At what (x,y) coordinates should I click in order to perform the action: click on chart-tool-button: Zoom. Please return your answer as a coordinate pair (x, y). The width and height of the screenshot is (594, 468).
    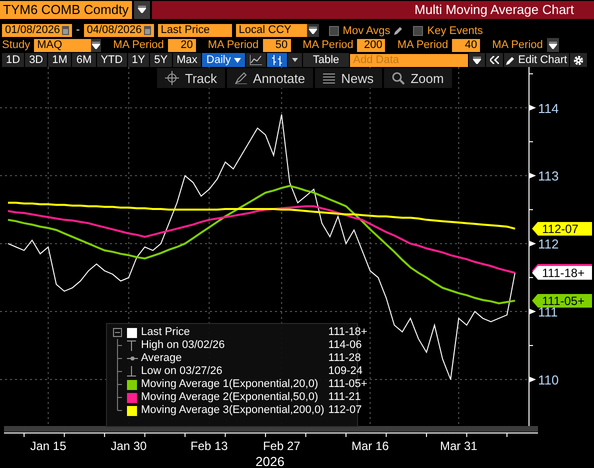
    Looking at the image, I should click on (418, 78).